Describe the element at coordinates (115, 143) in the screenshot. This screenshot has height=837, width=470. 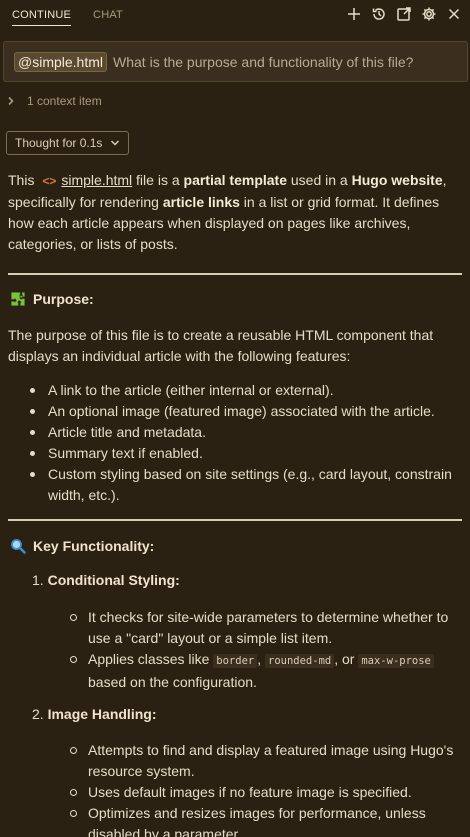
I see `chevron-down-icon` at that location.